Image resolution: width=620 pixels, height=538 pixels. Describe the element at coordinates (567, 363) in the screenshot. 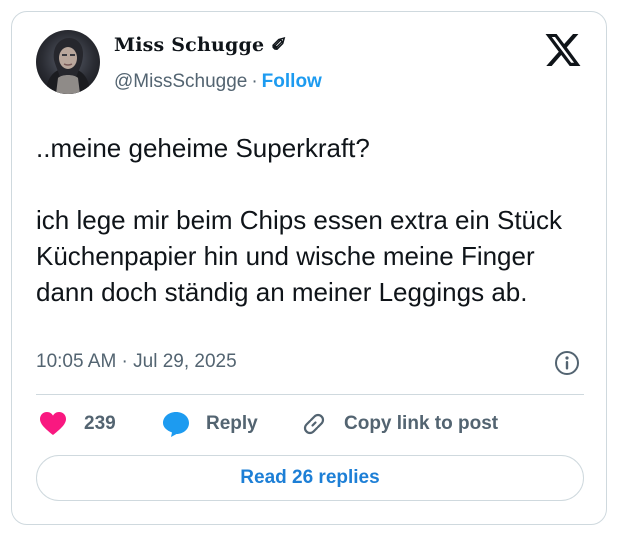

I see `info-icon` at that location.